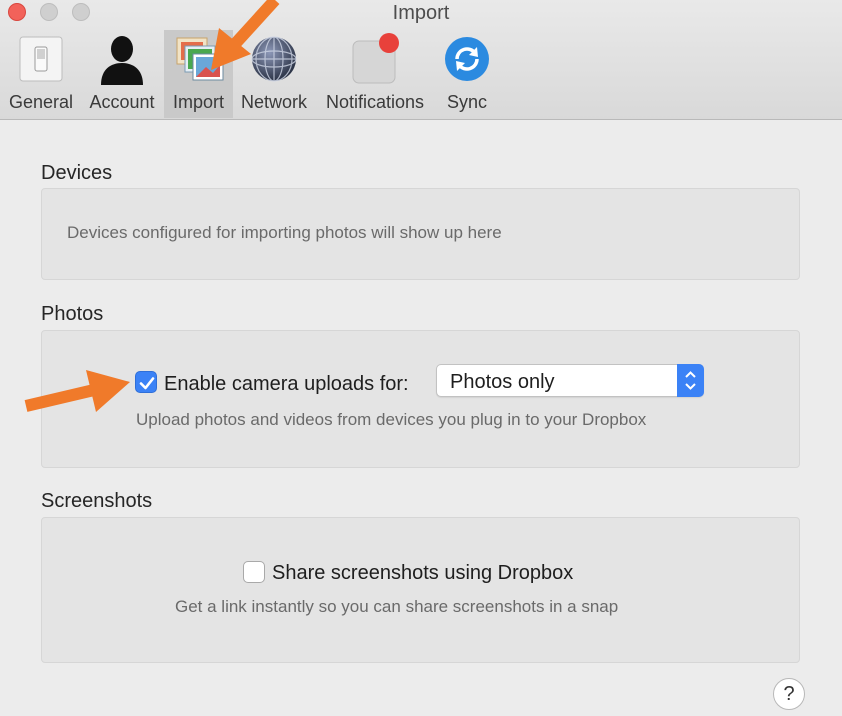  I want to click on tab-notifications-label: Notifications, so click(375, 102).